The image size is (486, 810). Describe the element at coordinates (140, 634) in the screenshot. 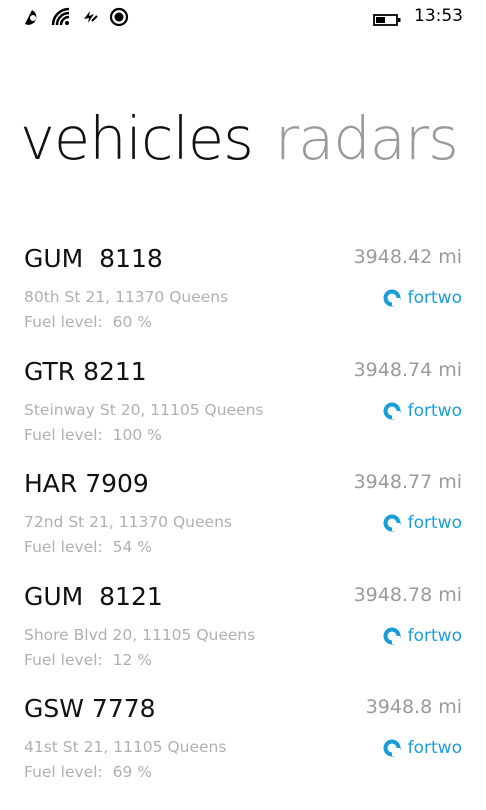

I see `vehicle-address: Shore Blvd 20, 11105 Queens` at that location.